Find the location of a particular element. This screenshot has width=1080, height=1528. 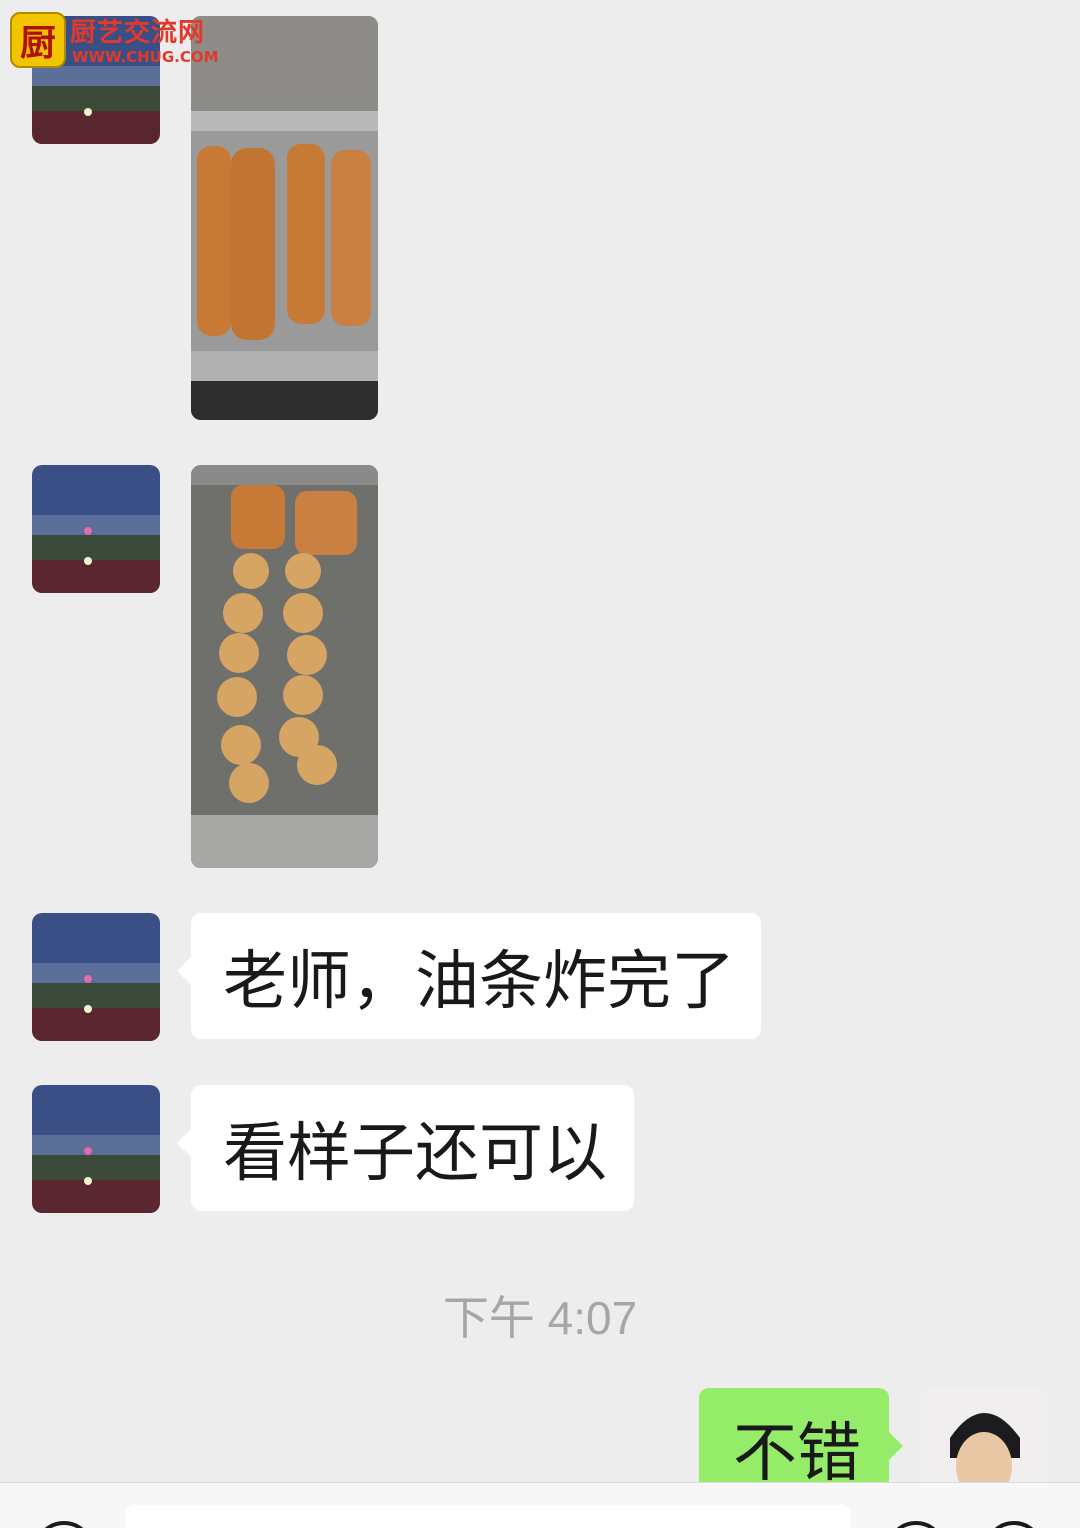

message-text: 看样子还可以 is located at coordinates (415, 1154).